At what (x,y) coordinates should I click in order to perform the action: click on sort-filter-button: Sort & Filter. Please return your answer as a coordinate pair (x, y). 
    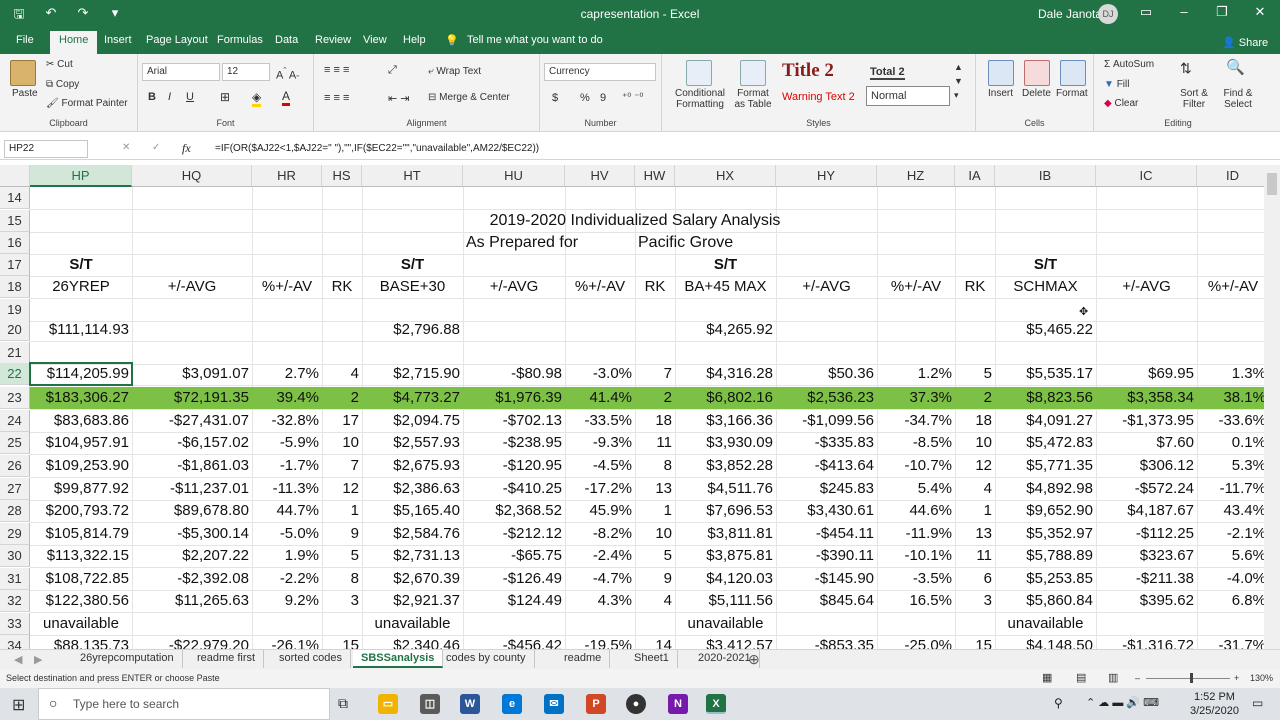
    Looking at the image, I should click on (1194, 99).